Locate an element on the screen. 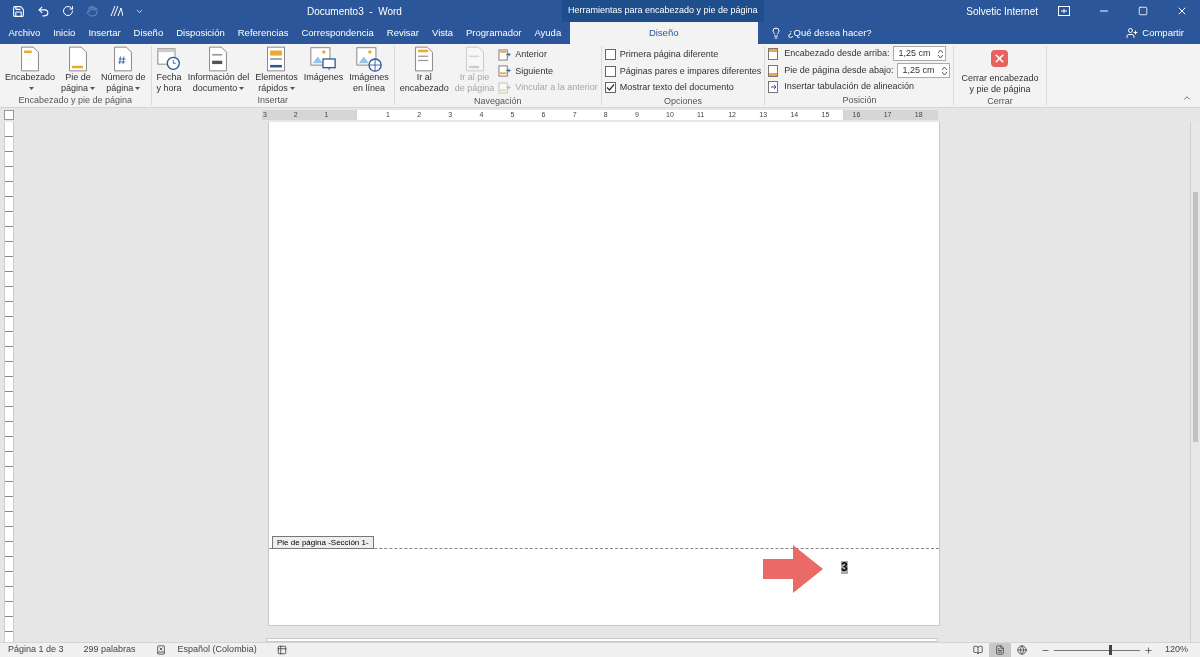  tab-selector is located at coordinates (9, 115).